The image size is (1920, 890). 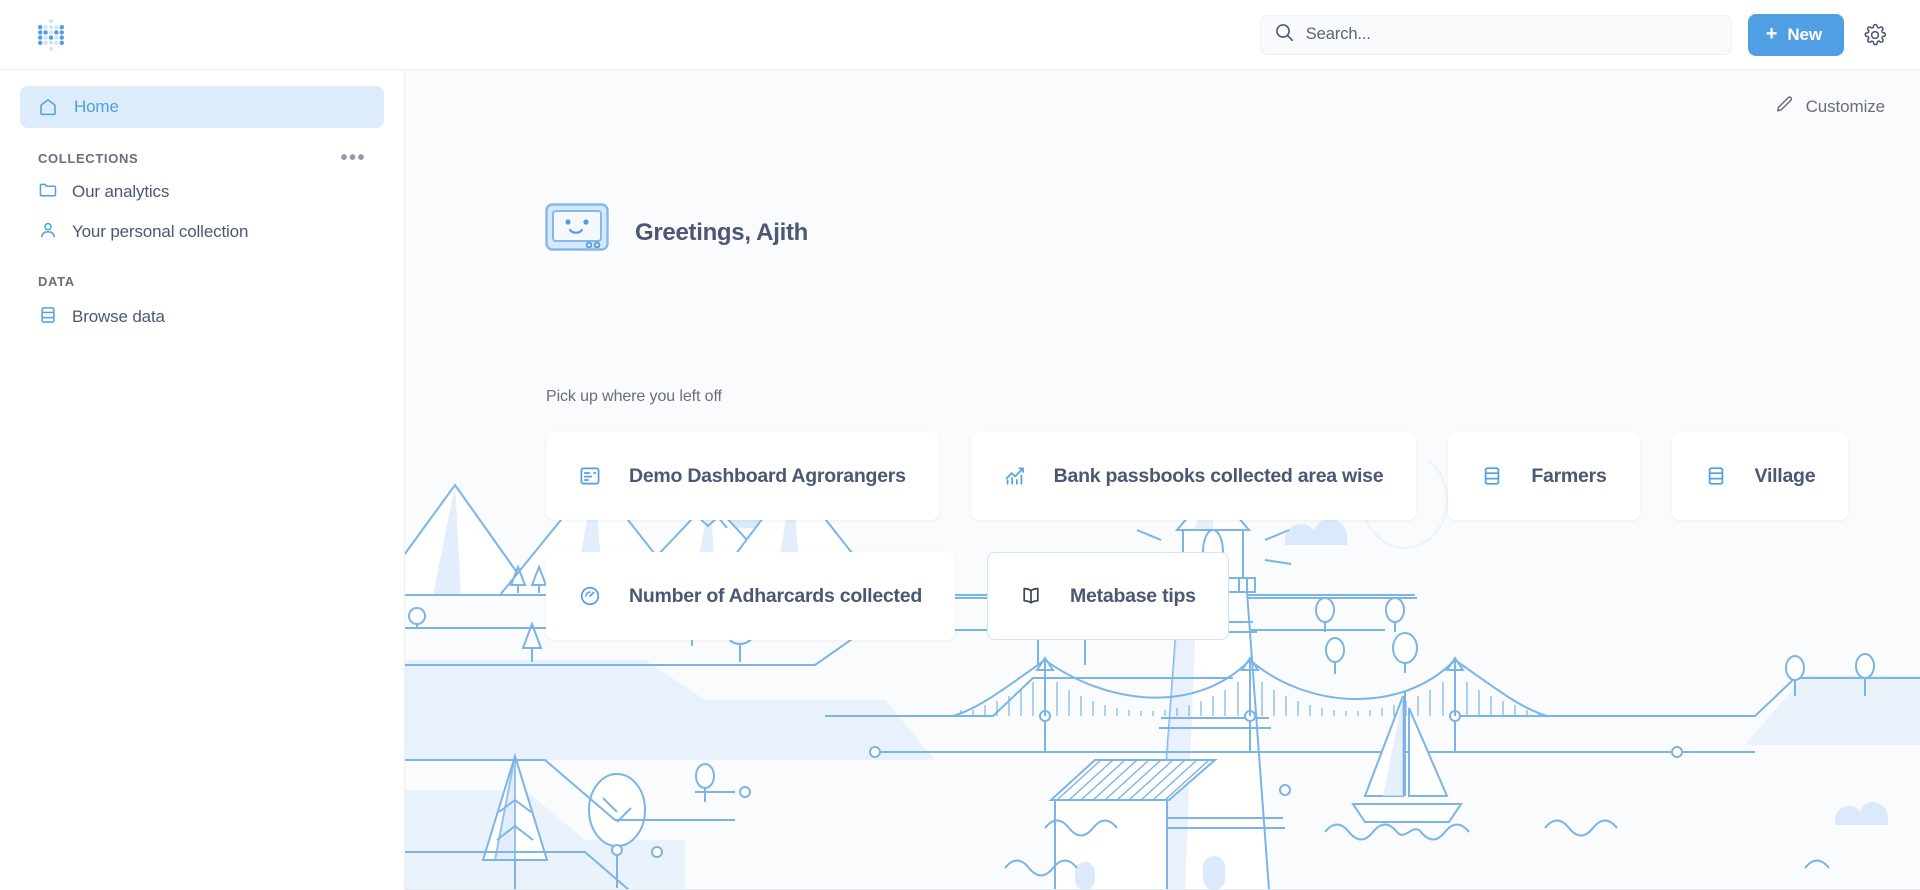 I want to click on book-icon, so click(x=1031, y=596).